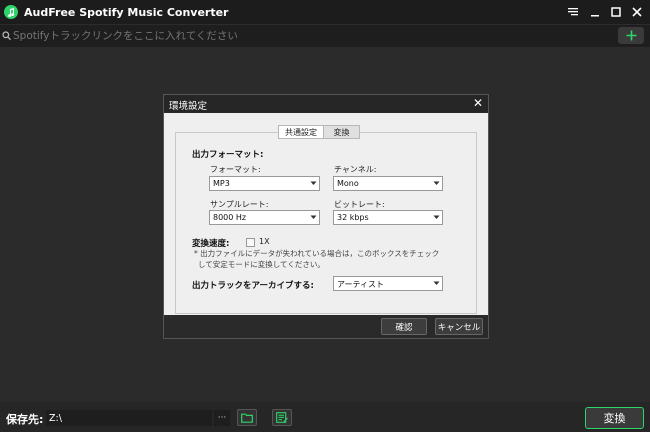  What do you see at coordinates (228, 155) in the screenshot?
I see `output-format-heading: 出力フォーマット:` at bounding box center [228, 155].